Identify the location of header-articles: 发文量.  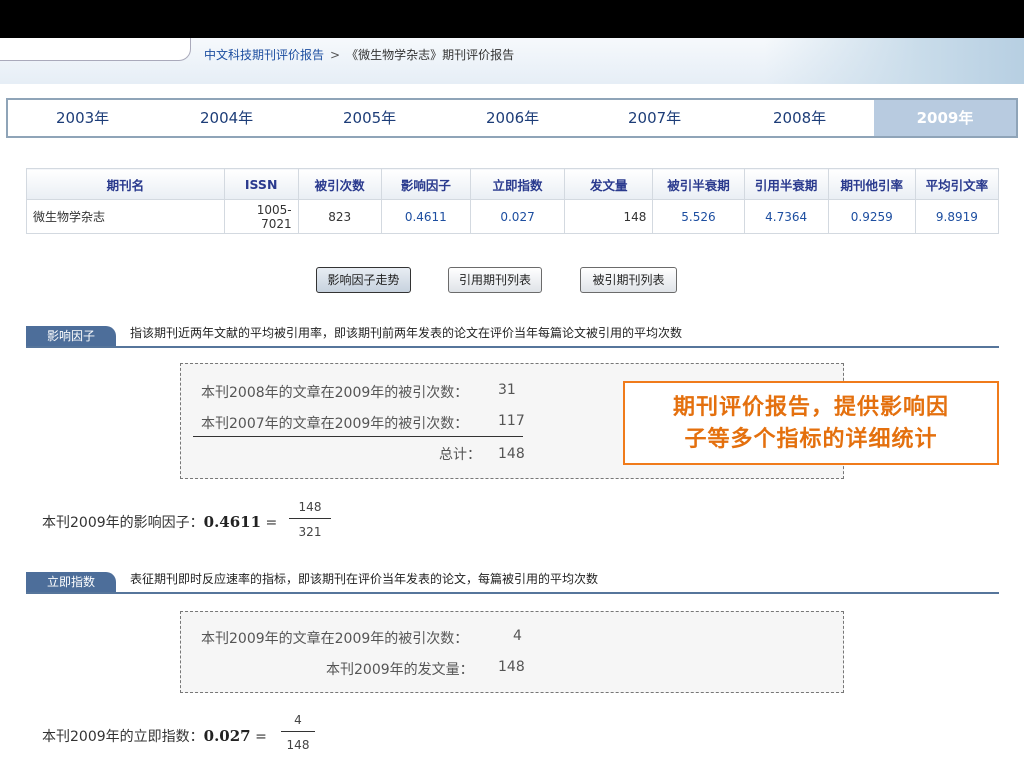
(609, 184).